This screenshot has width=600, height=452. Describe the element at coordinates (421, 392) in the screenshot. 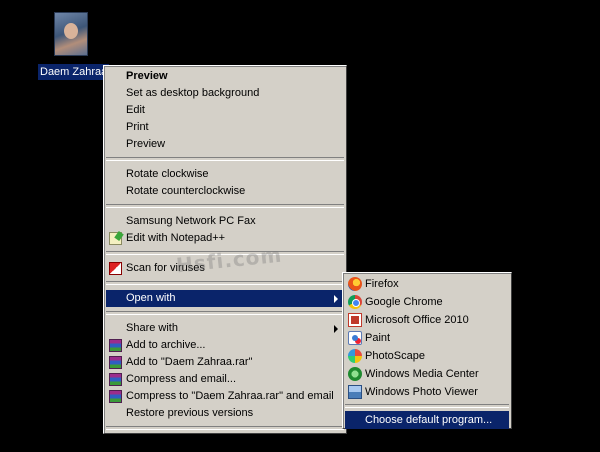

I see `submenu-item-label: Windows Photo Viewer` at that location.